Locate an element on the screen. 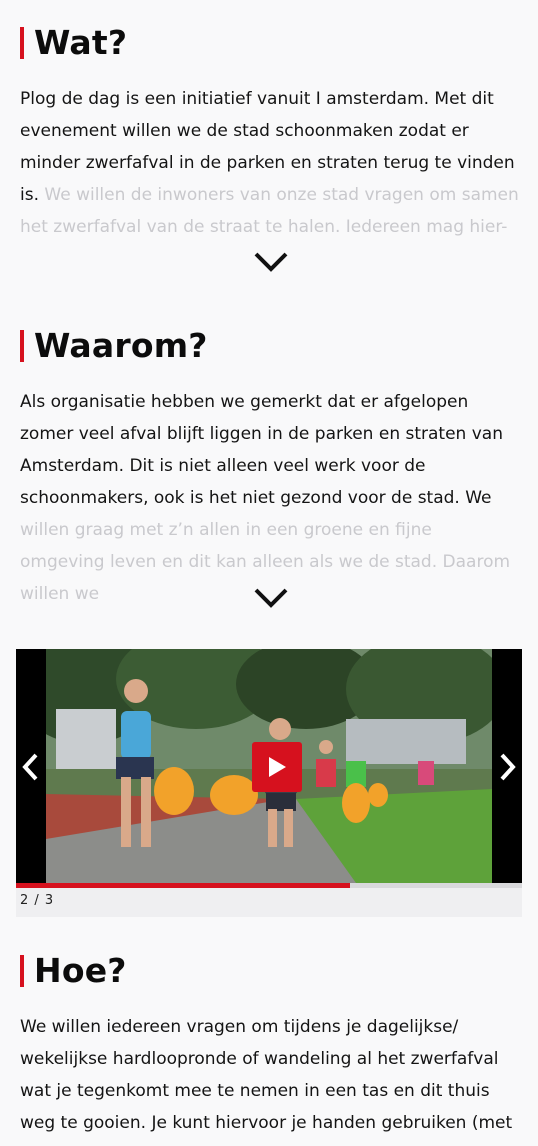 This screenshot has height=1146, width=538. section-title: Waarom? is located at coordinates (121, 345).